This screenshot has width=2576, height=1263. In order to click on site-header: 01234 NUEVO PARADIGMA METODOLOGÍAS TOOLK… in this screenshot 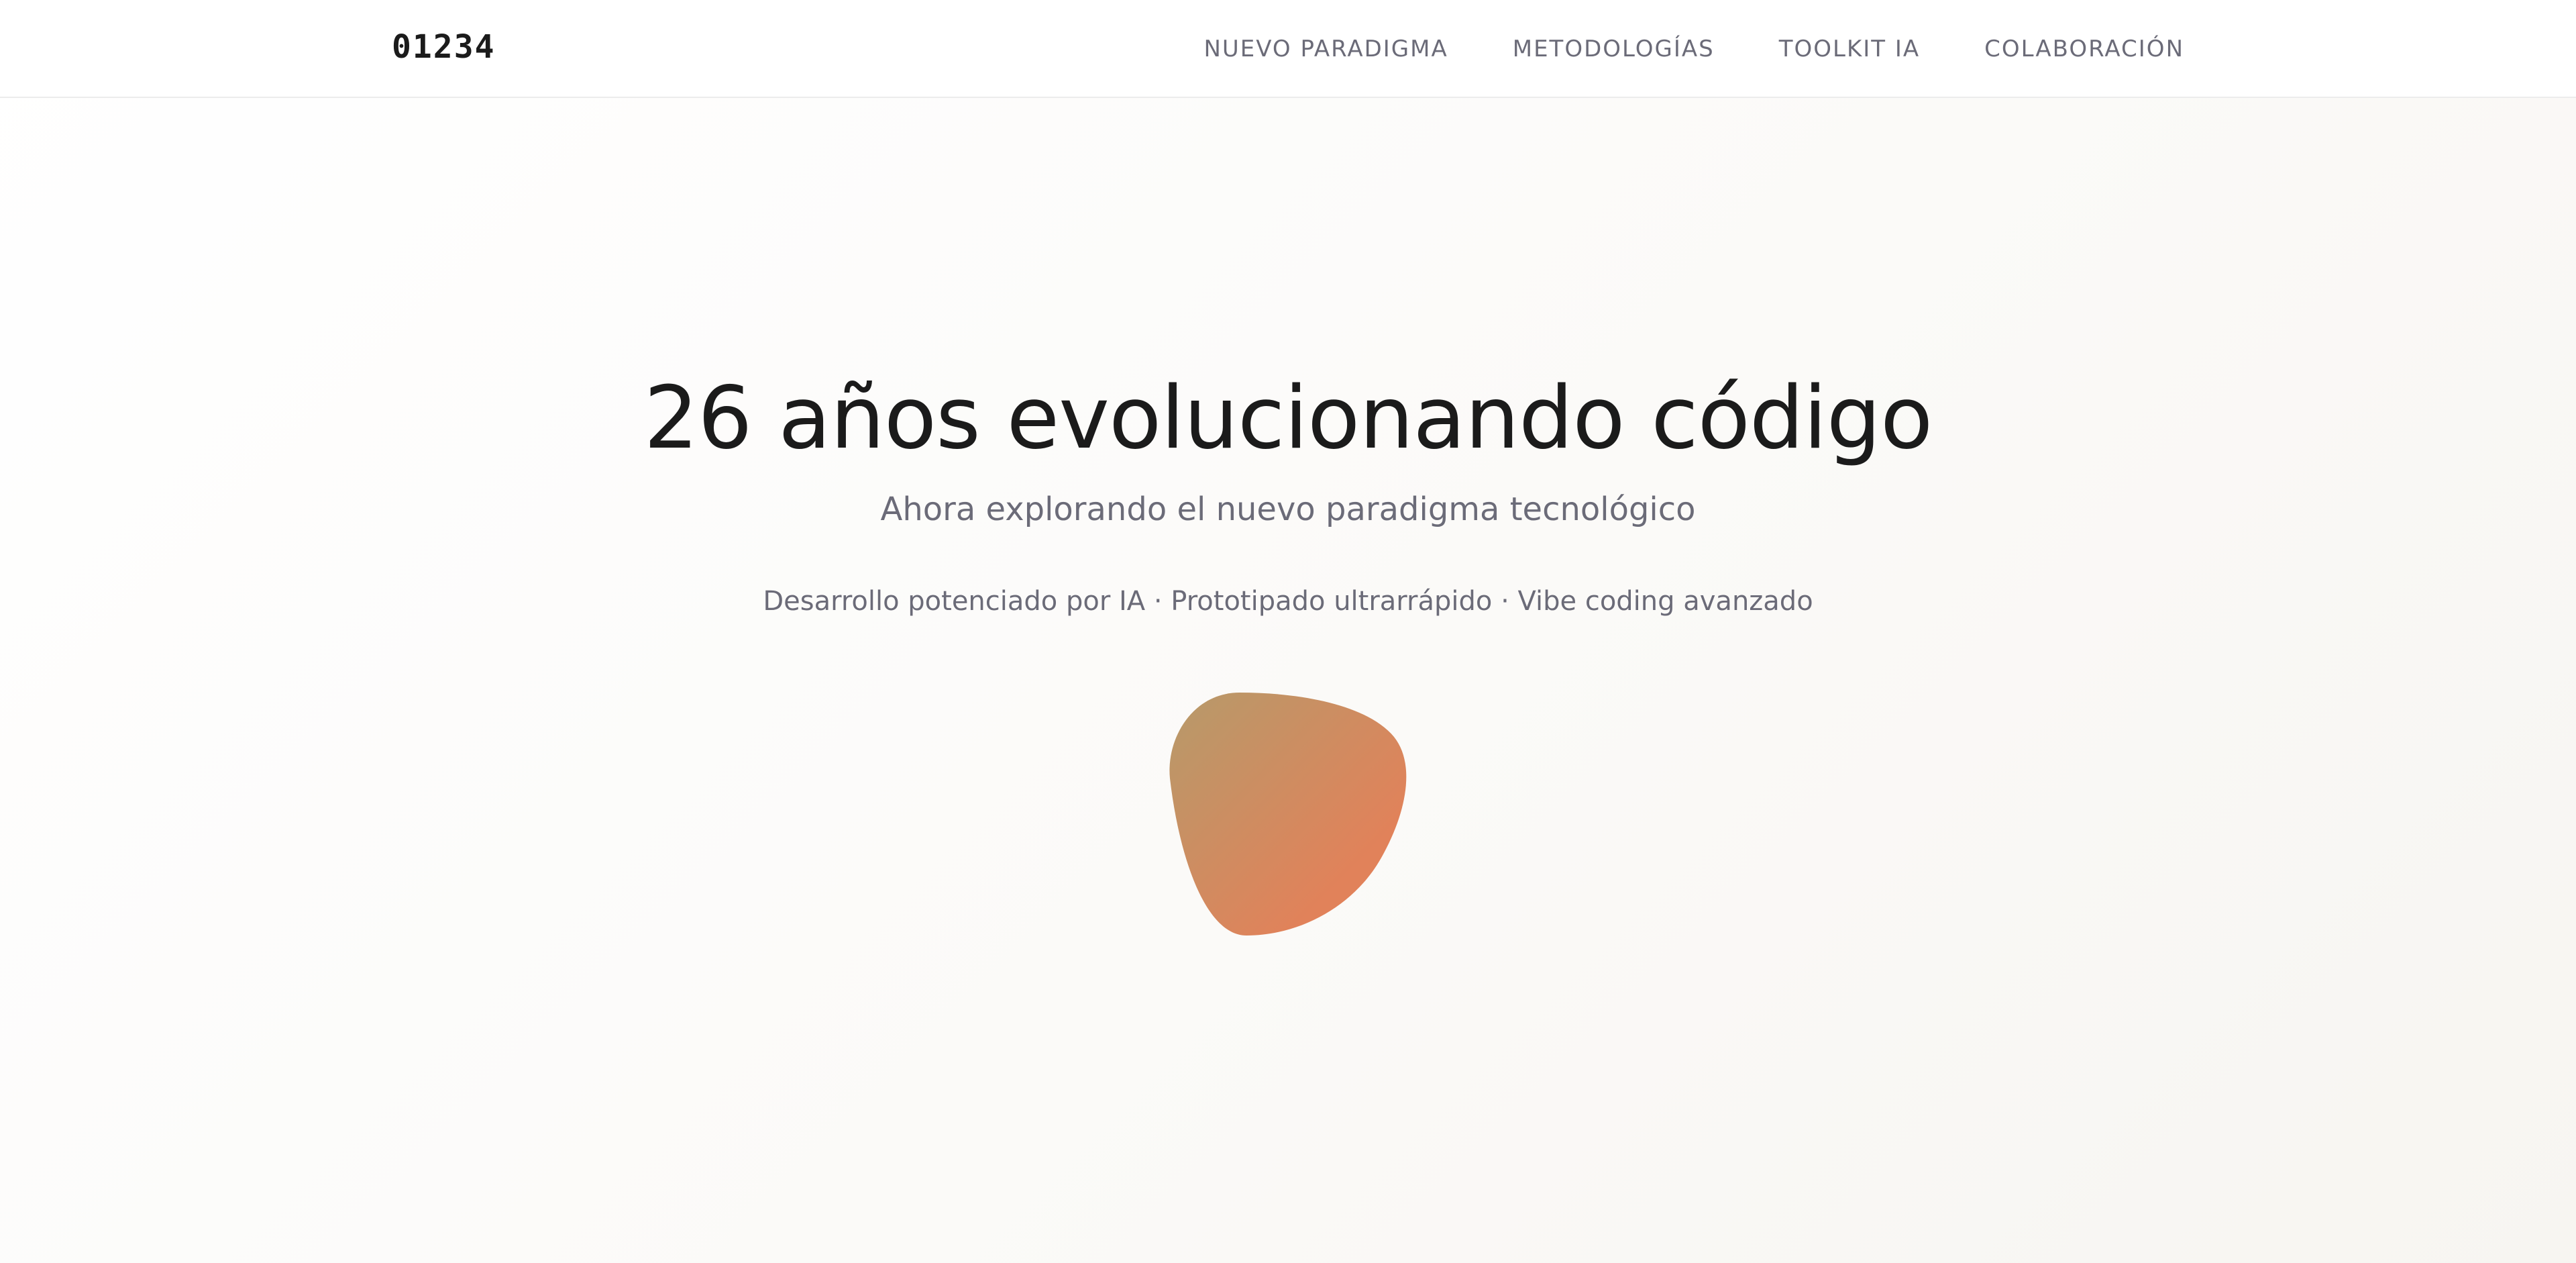, I will do `click(1288, 49)`.